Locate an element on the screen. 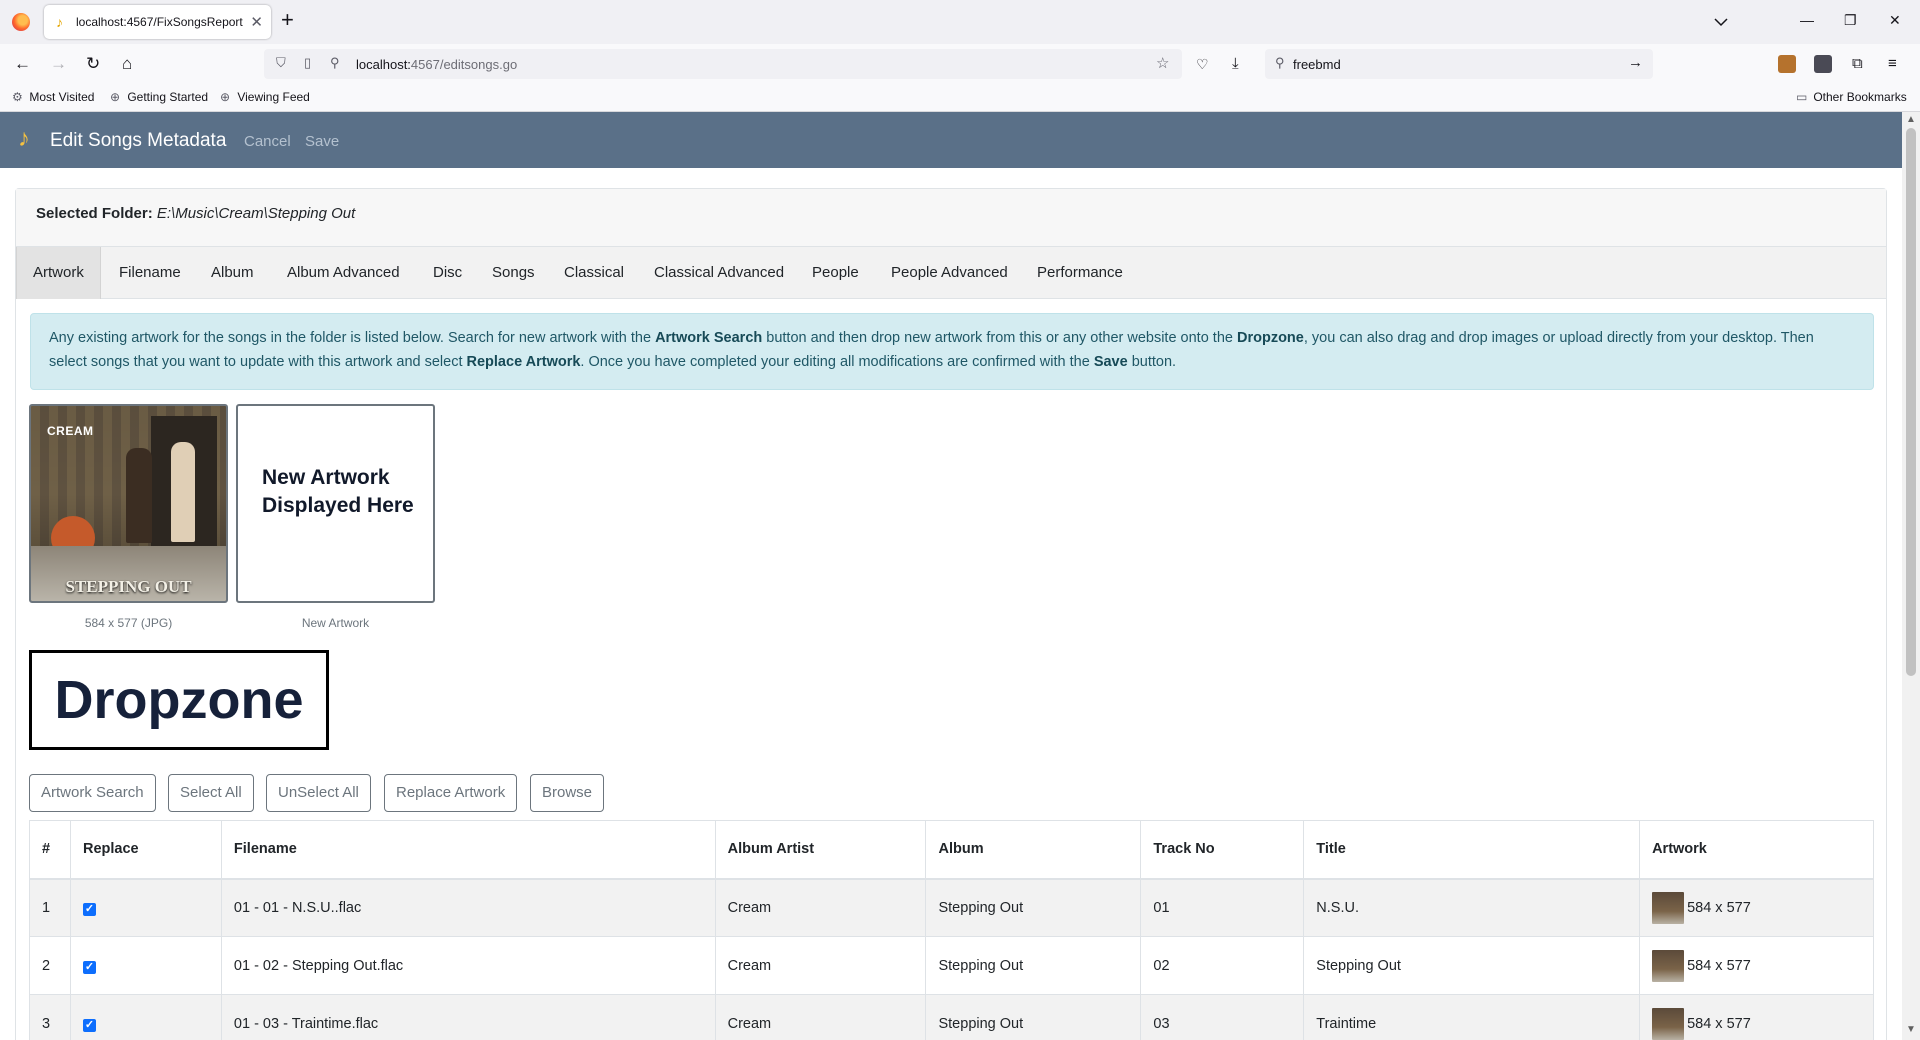 This screenshot has height=1040, width=1920. track-no-cell: 03 is located at coordinates (1222, 1017).